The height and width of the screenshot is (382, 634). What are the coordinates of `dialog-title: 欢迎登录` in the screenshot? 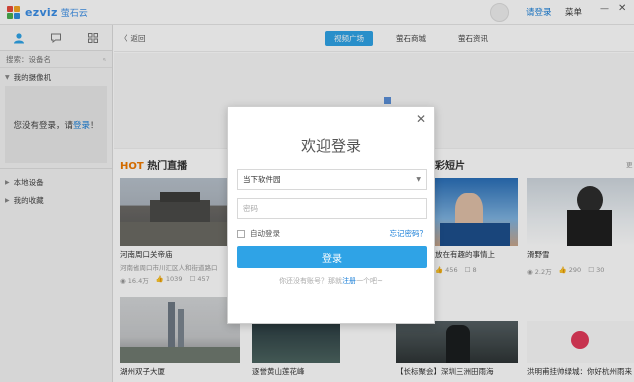 It's located at (330, 146).